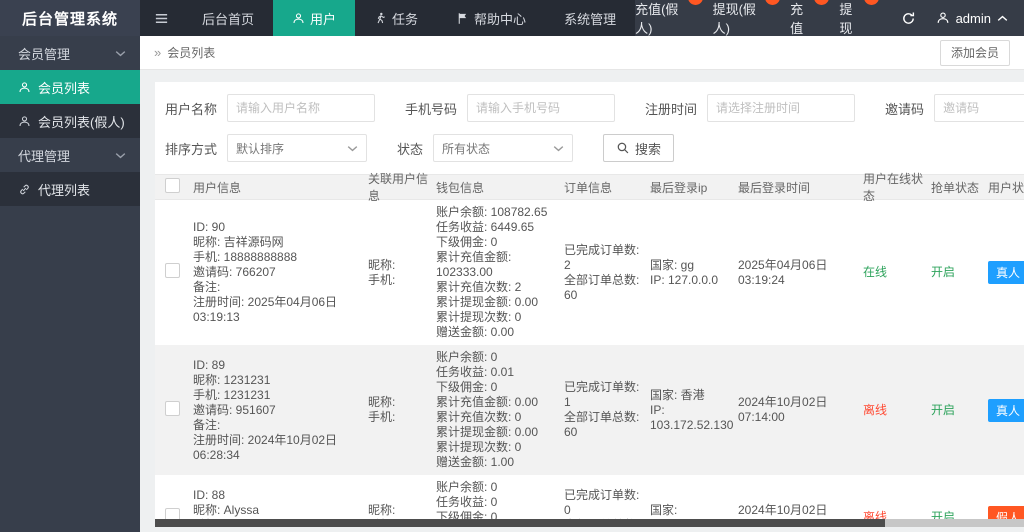  I want to click on sidebar-group-1: 代理管理, so click(70, 155).